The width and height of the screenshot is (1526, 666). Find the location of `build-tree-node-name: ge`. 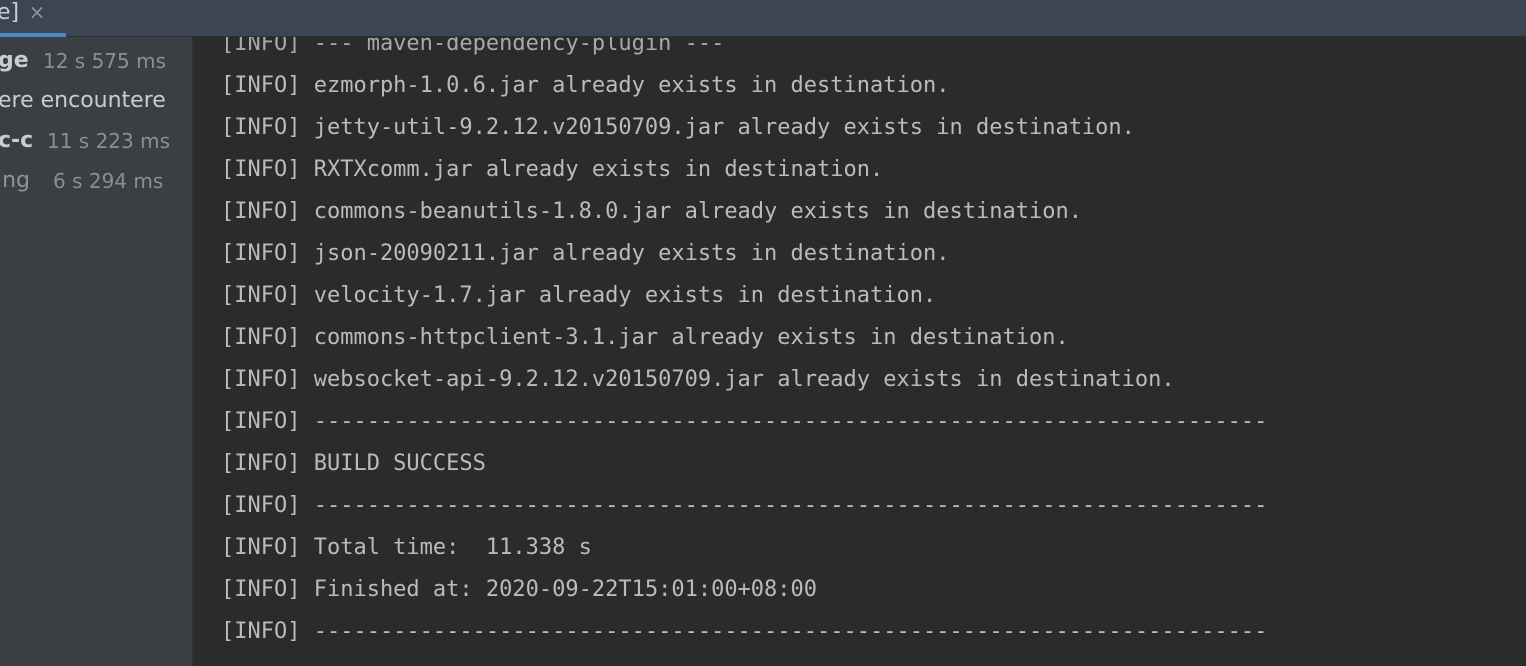

build-tree-node-name: ge is located at coordinates (14, 60).